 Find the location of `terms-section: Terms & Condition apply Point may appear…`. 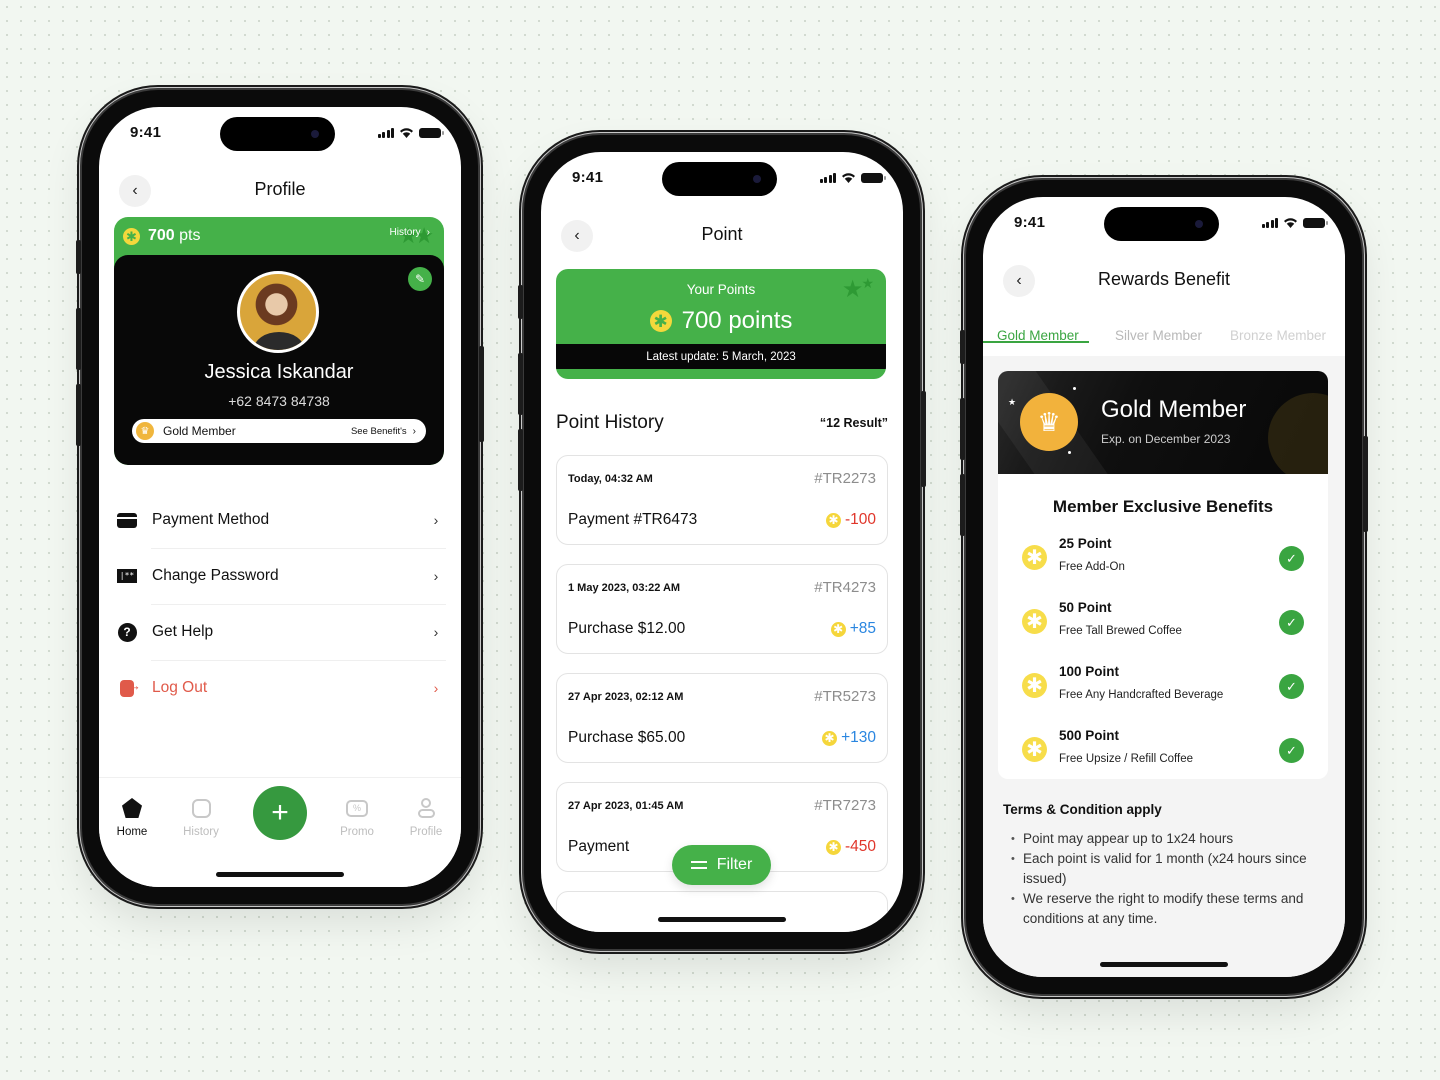

terms-section: Terms & Condition apply Point may appear… is located at coordinates (1164, 865).